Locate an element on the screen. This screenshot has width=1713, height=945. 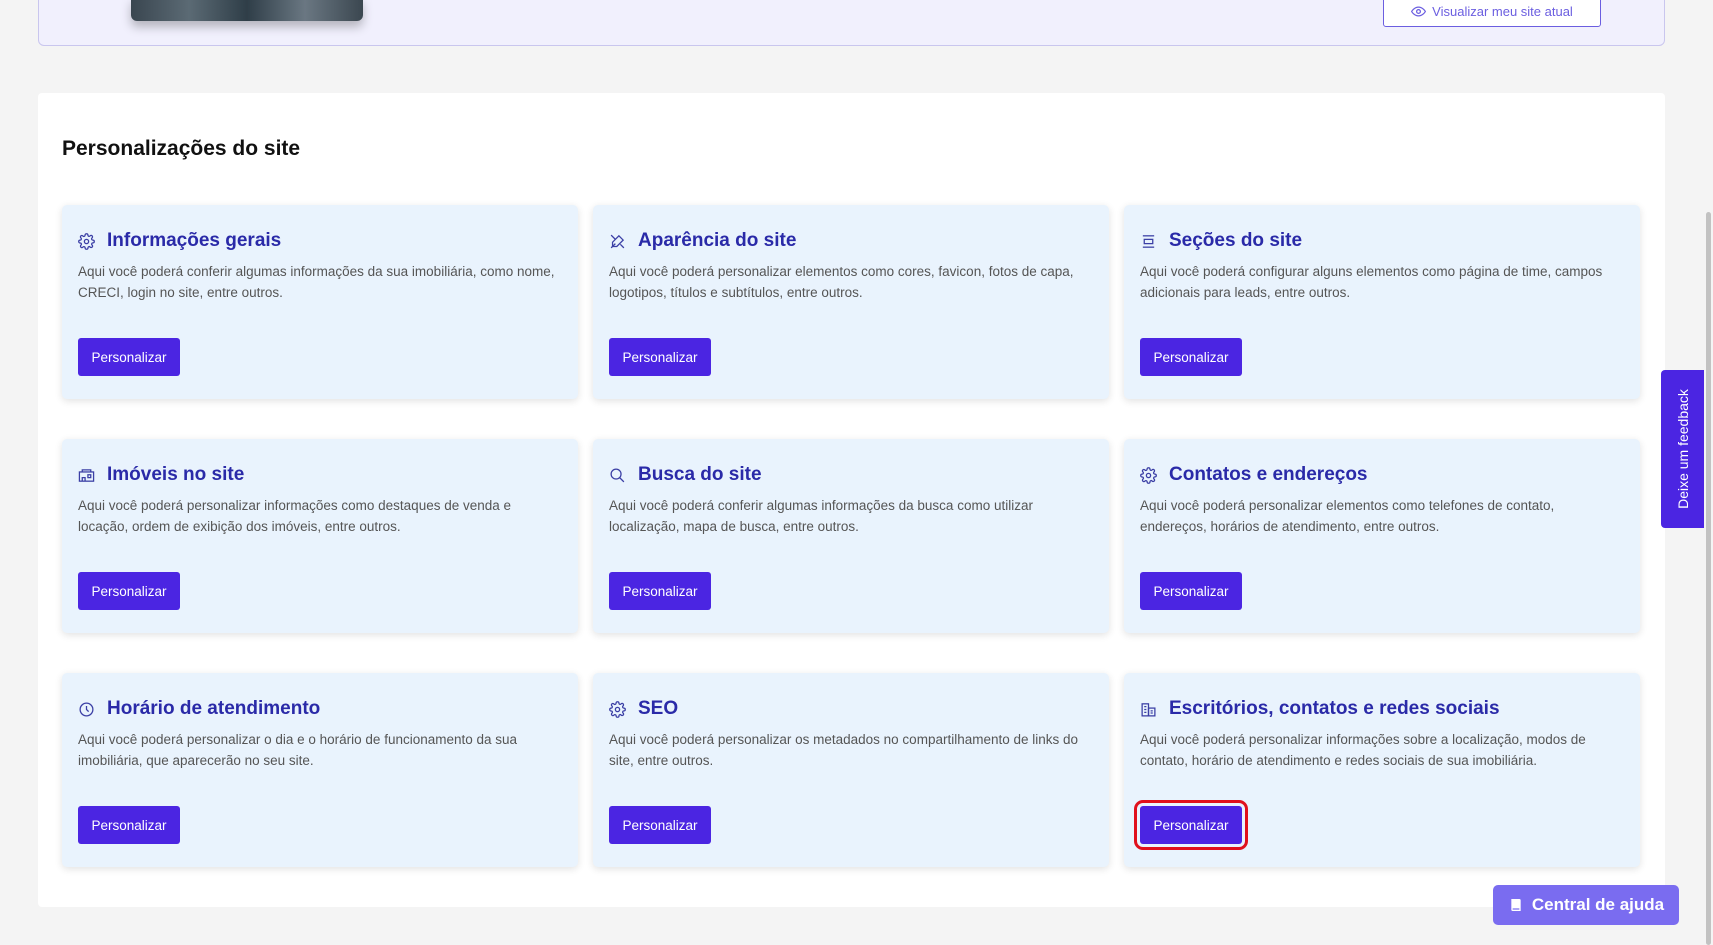
book-icon is located at coordinates (1516, 905).